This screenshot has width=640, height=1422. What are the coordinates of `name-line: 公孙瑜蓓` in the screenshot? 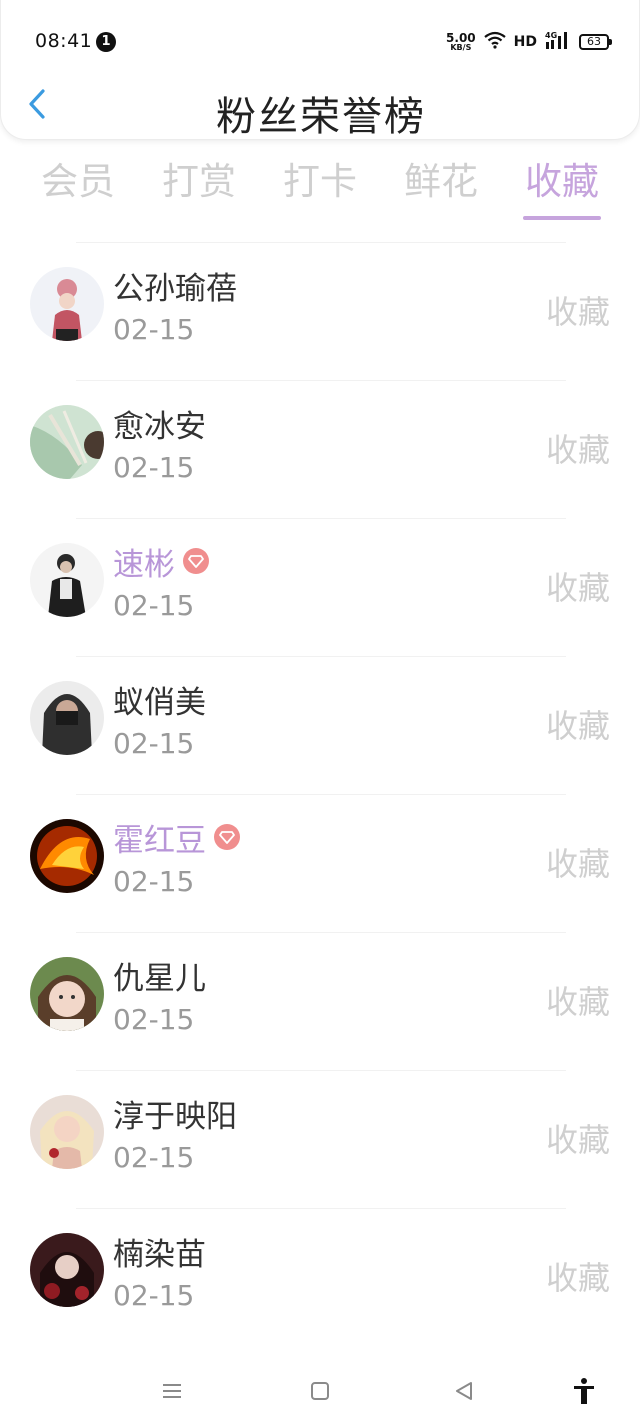 It's located at (175, 286).